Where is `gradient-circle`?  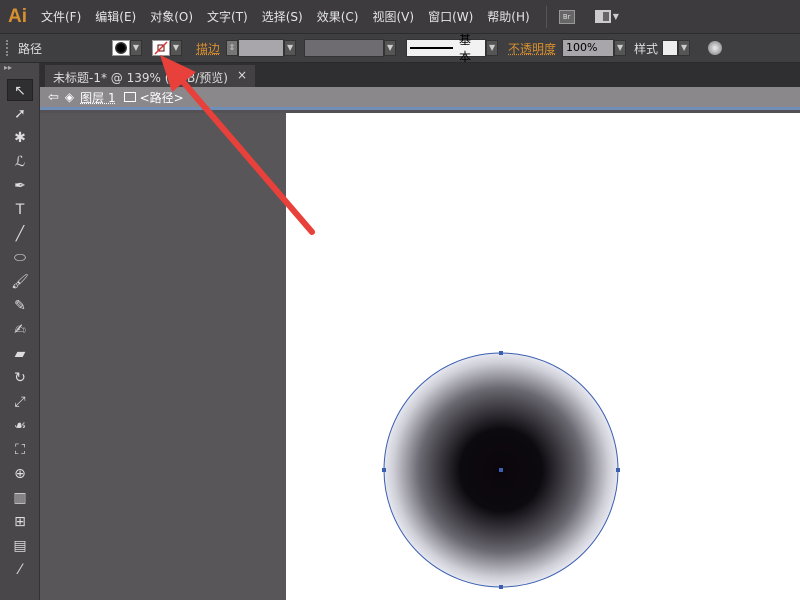
gradient-circle is located at coordinates (501, 470).